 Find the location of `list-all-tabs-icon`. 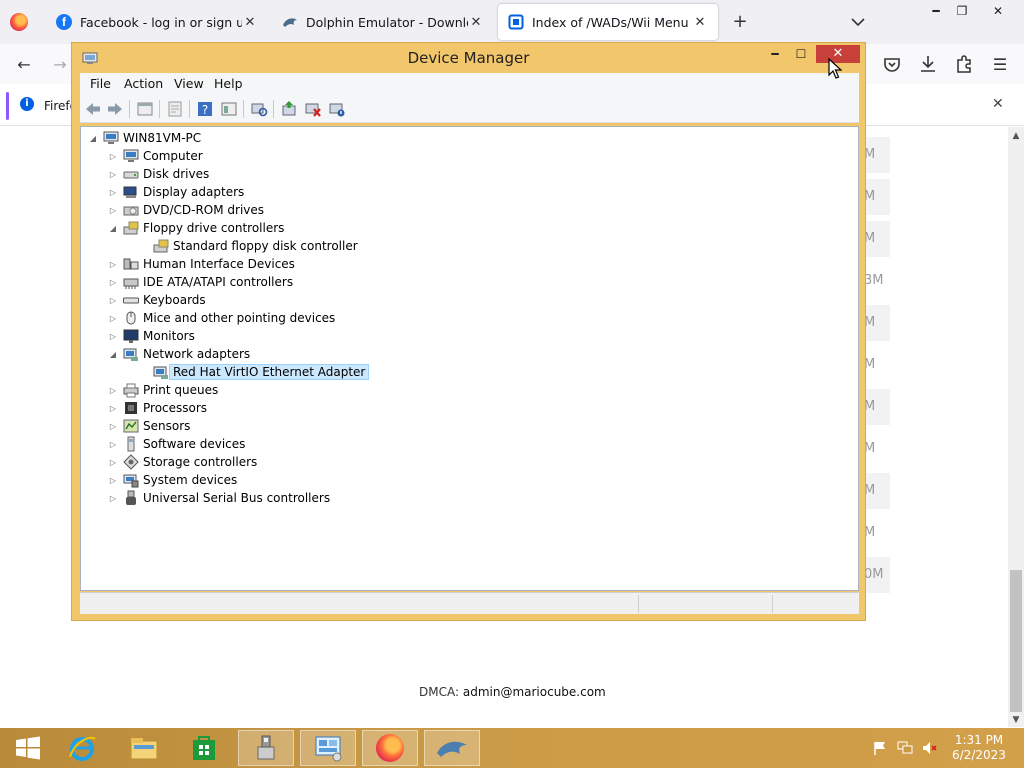

list-all-tabs-icon is located at coordinates (858, 22).